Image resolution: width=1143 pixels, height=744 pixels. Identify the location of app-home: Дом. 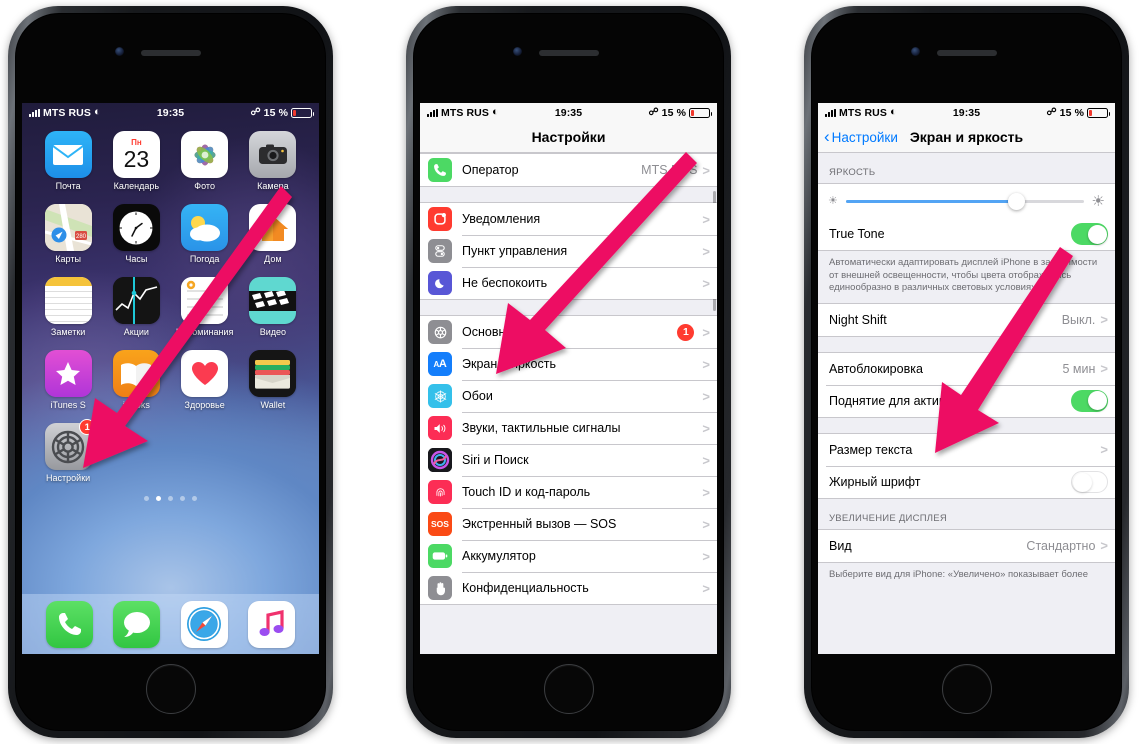
(273, 234).